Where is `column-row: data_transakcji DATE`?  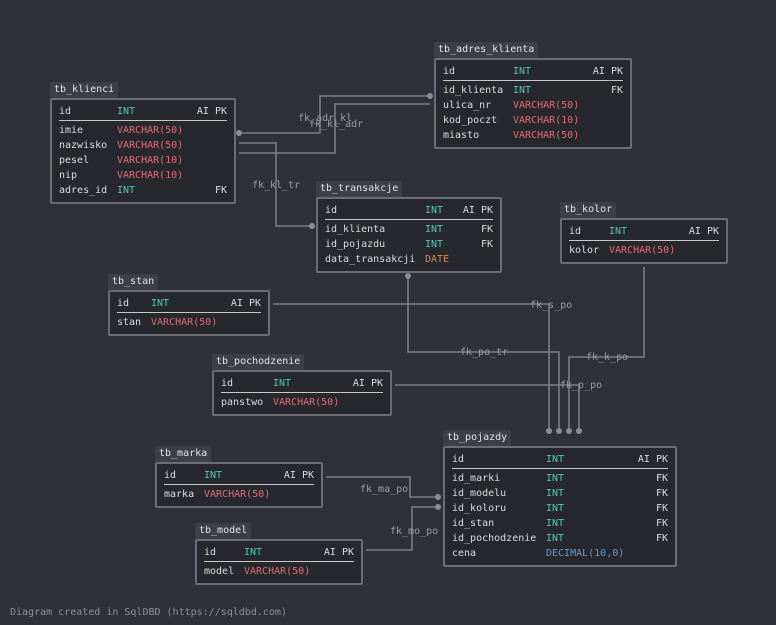 column-row: data_transakcji DATE is located at coordinates (409, 259).